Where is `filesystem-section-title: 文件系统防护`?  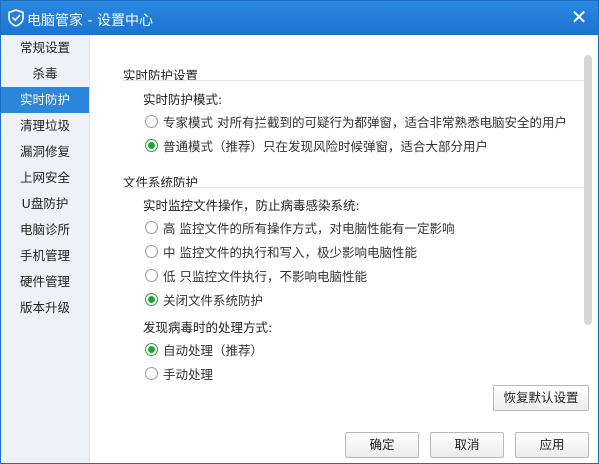
filesystem-section-title: 文件系统防护 is located at coordinates (161, 182).